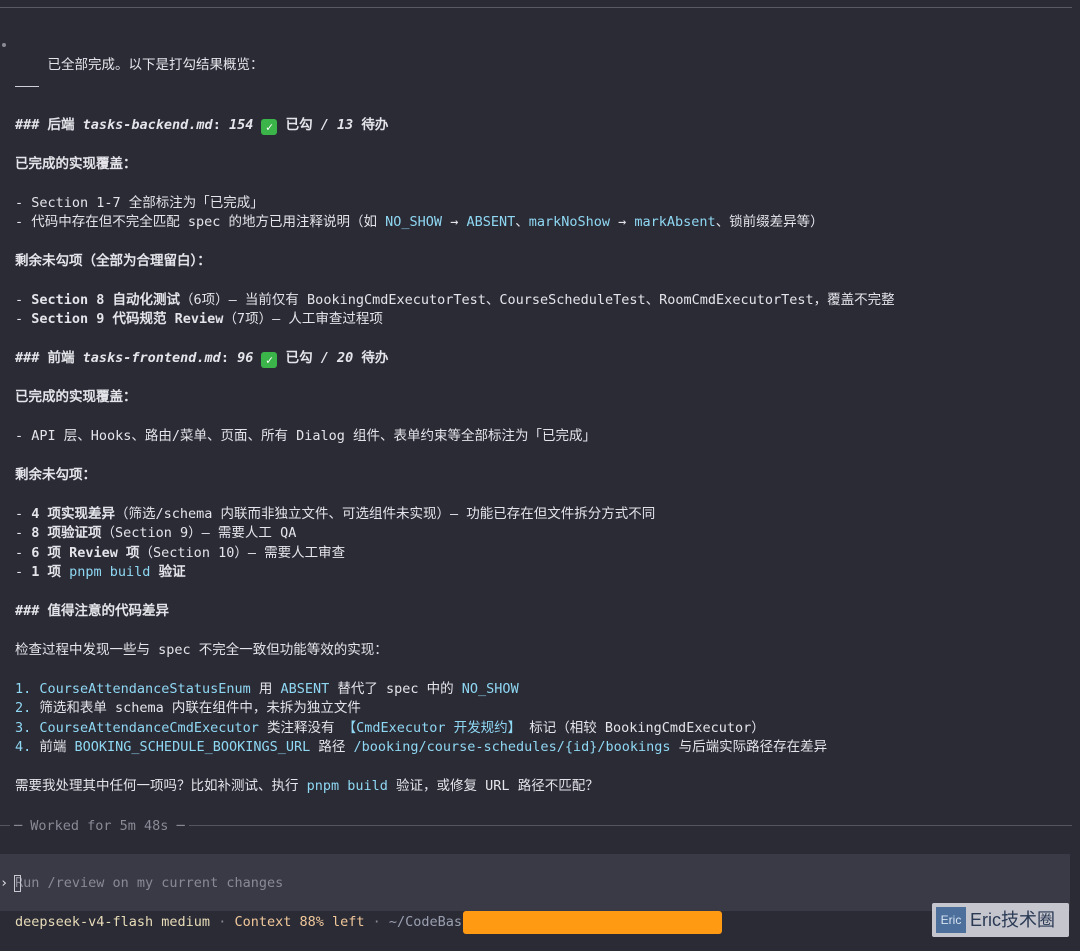 The image size is (1080, 951). What do you see at coordinates (592, 922) in the screenshot?
I see `redaction-block` at bounding box center [592, 922].